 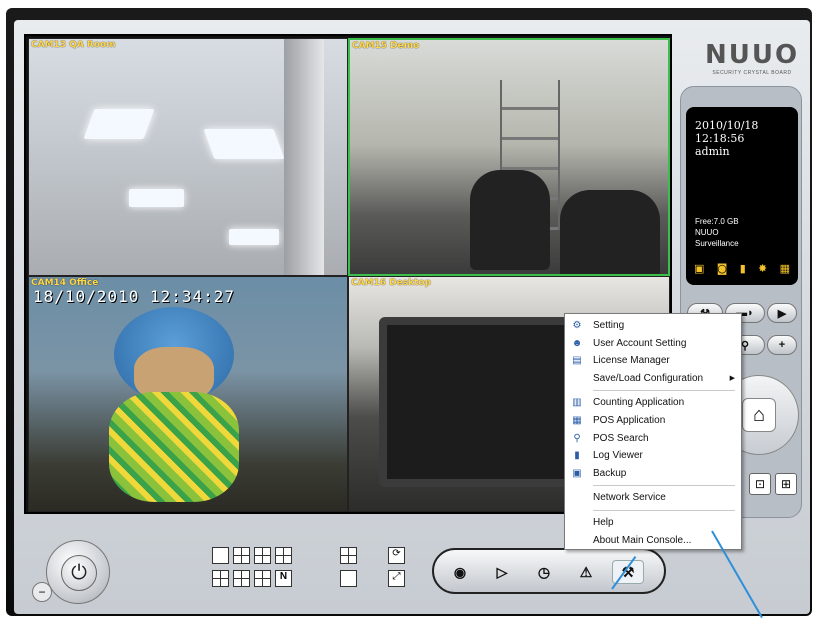 I want to click on menu-item-license-manager: ▤ License Manager, so click(x=653, y=361).